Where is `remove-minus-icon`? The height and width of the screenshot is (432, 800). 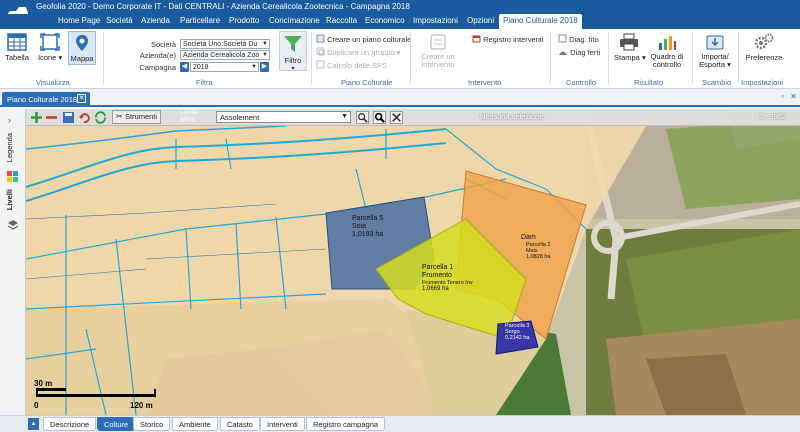 remove-minus-icon is located at coordinates (51, 117).